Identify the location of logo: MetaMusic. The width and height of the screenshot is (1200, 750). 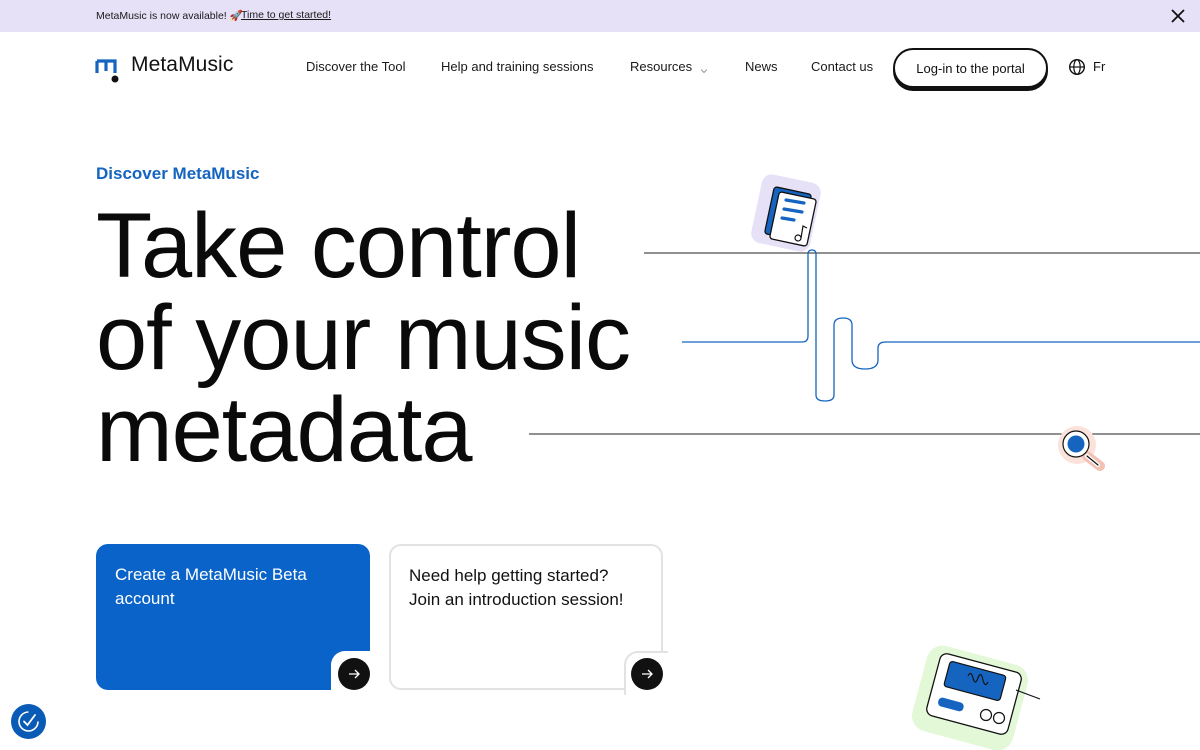
(170, 68).